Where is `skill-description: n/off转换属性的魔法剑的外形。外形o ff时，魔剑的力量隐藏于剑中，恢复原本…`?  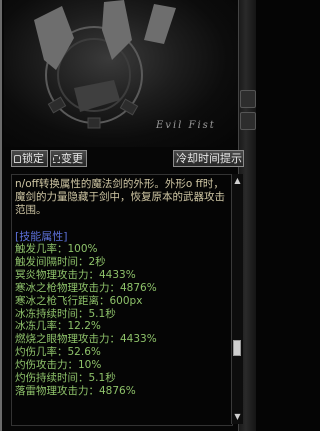 skill-description: n/off转换属性的魔法剑的外形。外形o ff时，魔剑的力量隐藏于剑中，恢复原本… is located at coordinates (120, 197).